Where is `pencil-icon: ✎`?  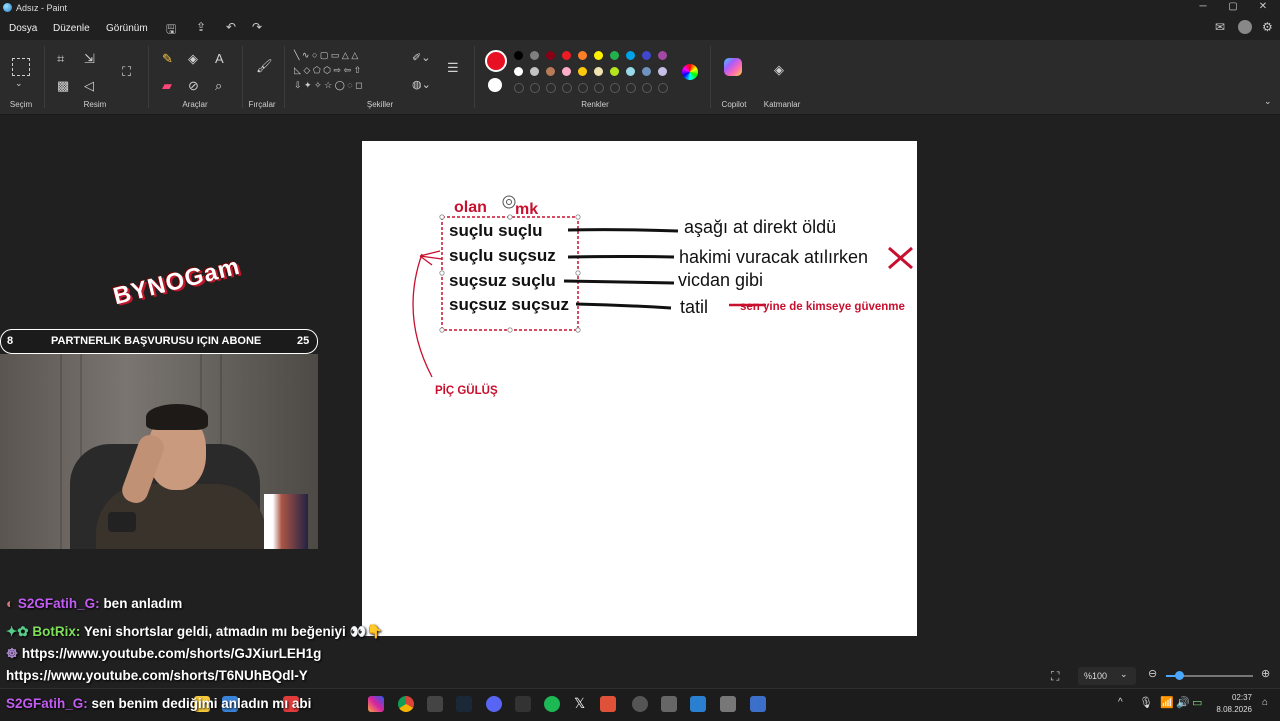 pencil-icon: ✎ is located at coordinates (167, 59).